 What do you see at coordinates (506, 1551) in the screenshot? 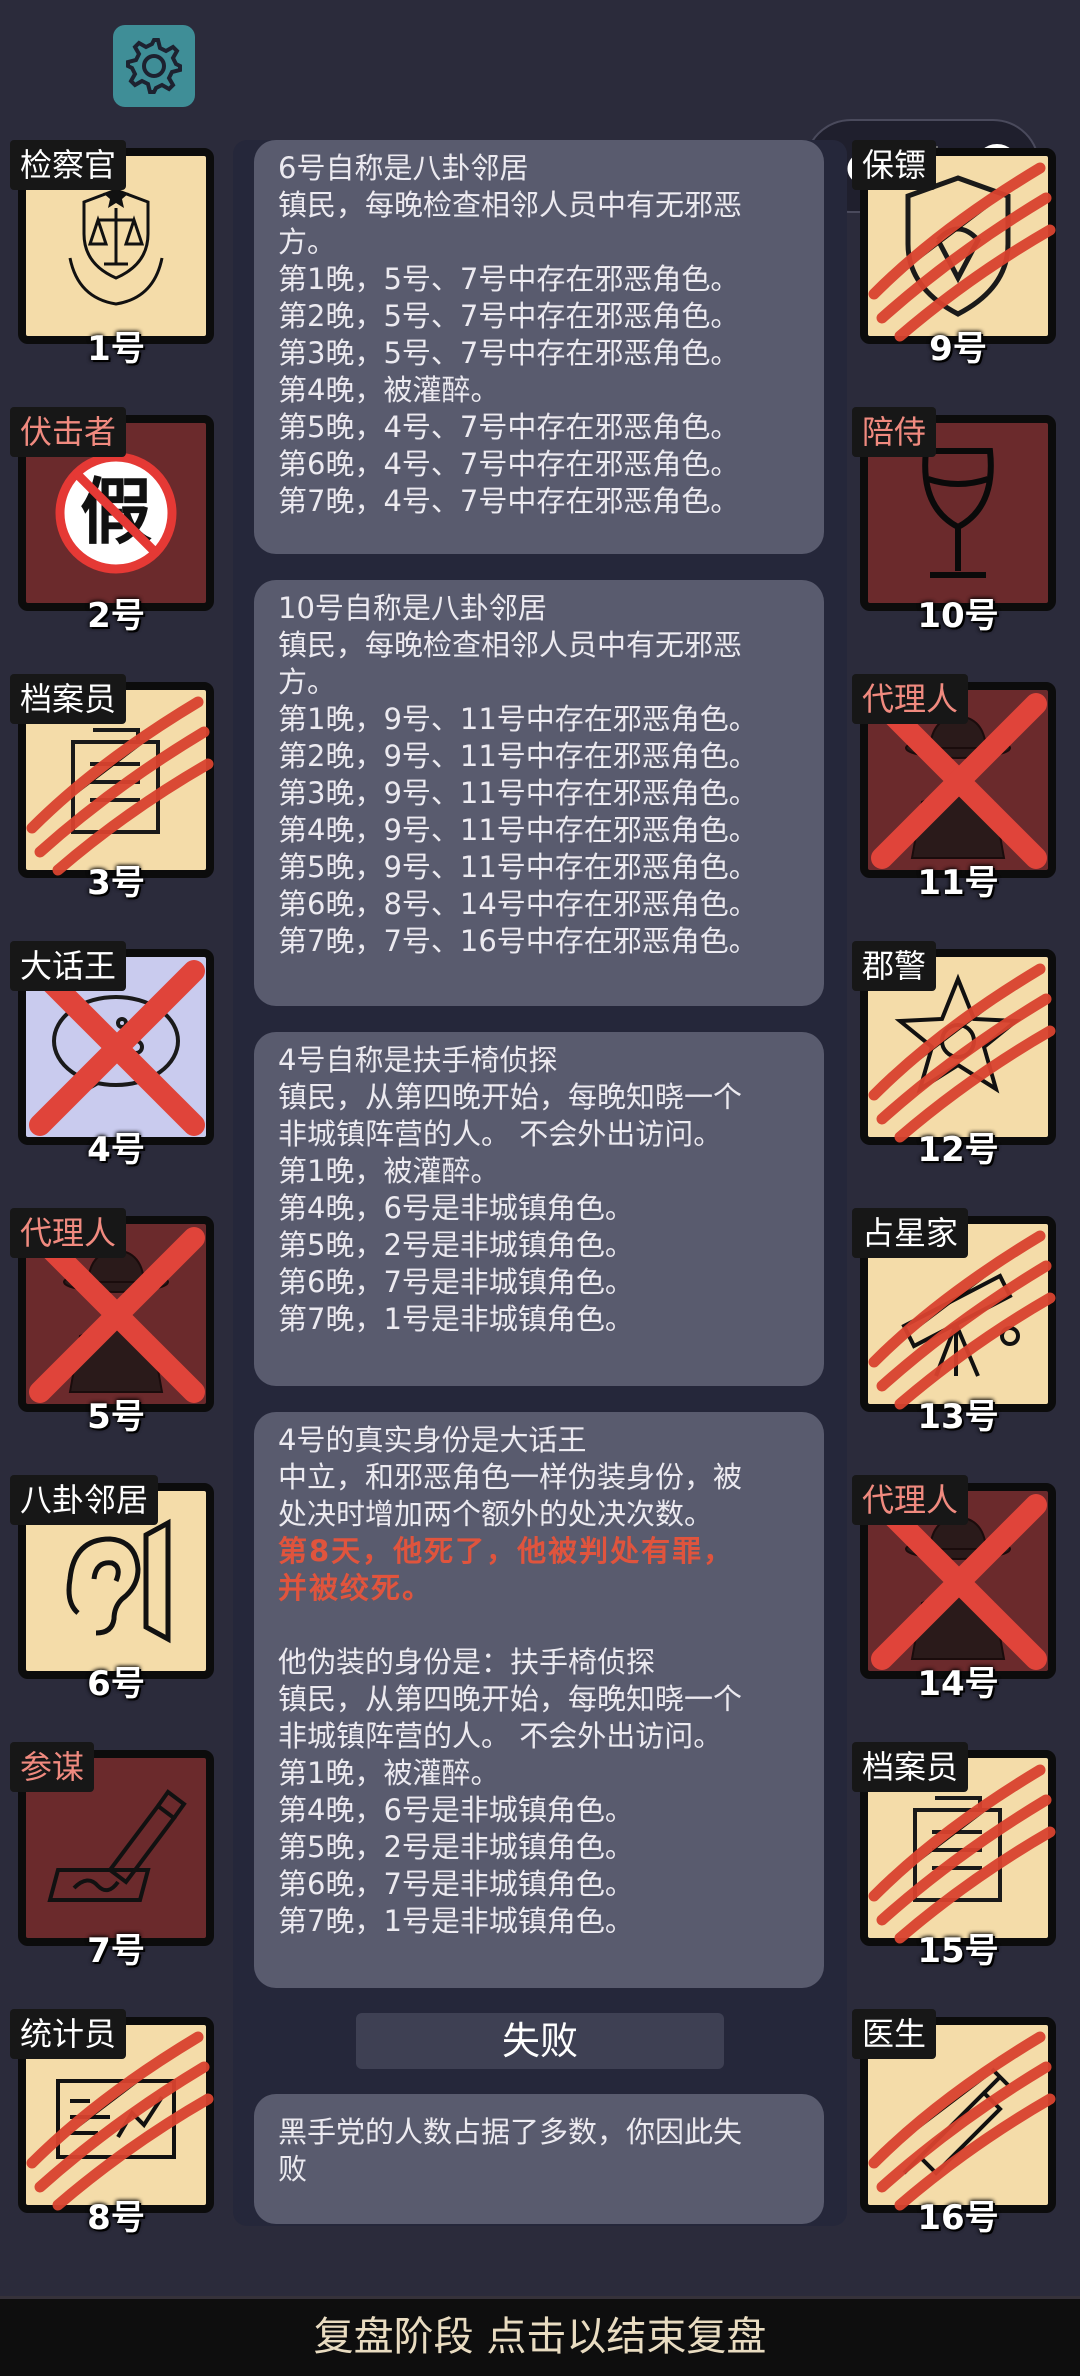
I see `verdict-line: 第8天，他死了，他被判处有罪，` at bounding box center [506, 1551].